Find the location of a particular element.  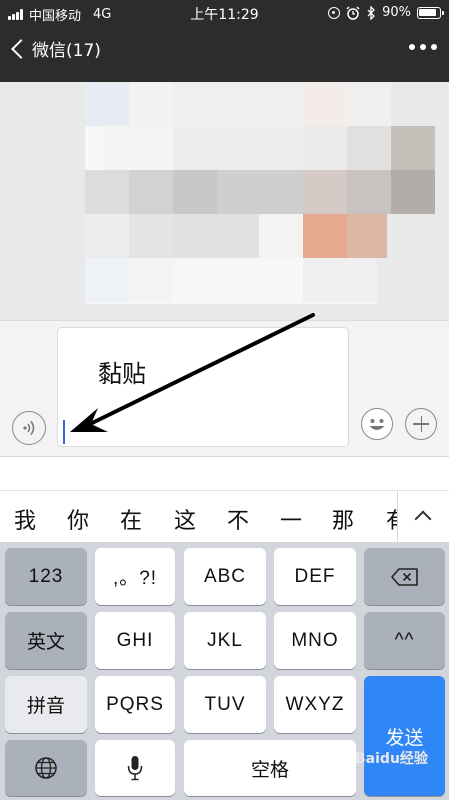

key-mno: MNO is located at coordinates (315, 640).